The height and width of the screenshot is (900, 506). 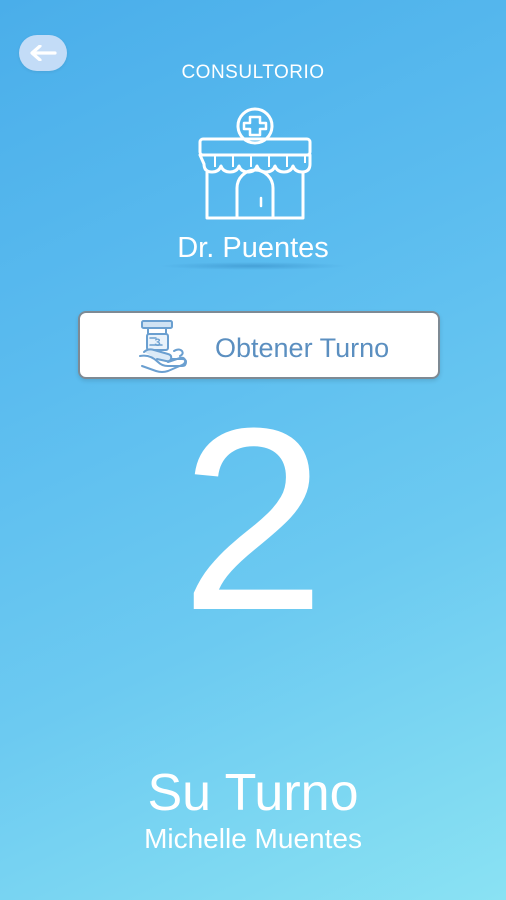 I want to click on patient-name: Michelle Muentes, so click(x=253, y=838).